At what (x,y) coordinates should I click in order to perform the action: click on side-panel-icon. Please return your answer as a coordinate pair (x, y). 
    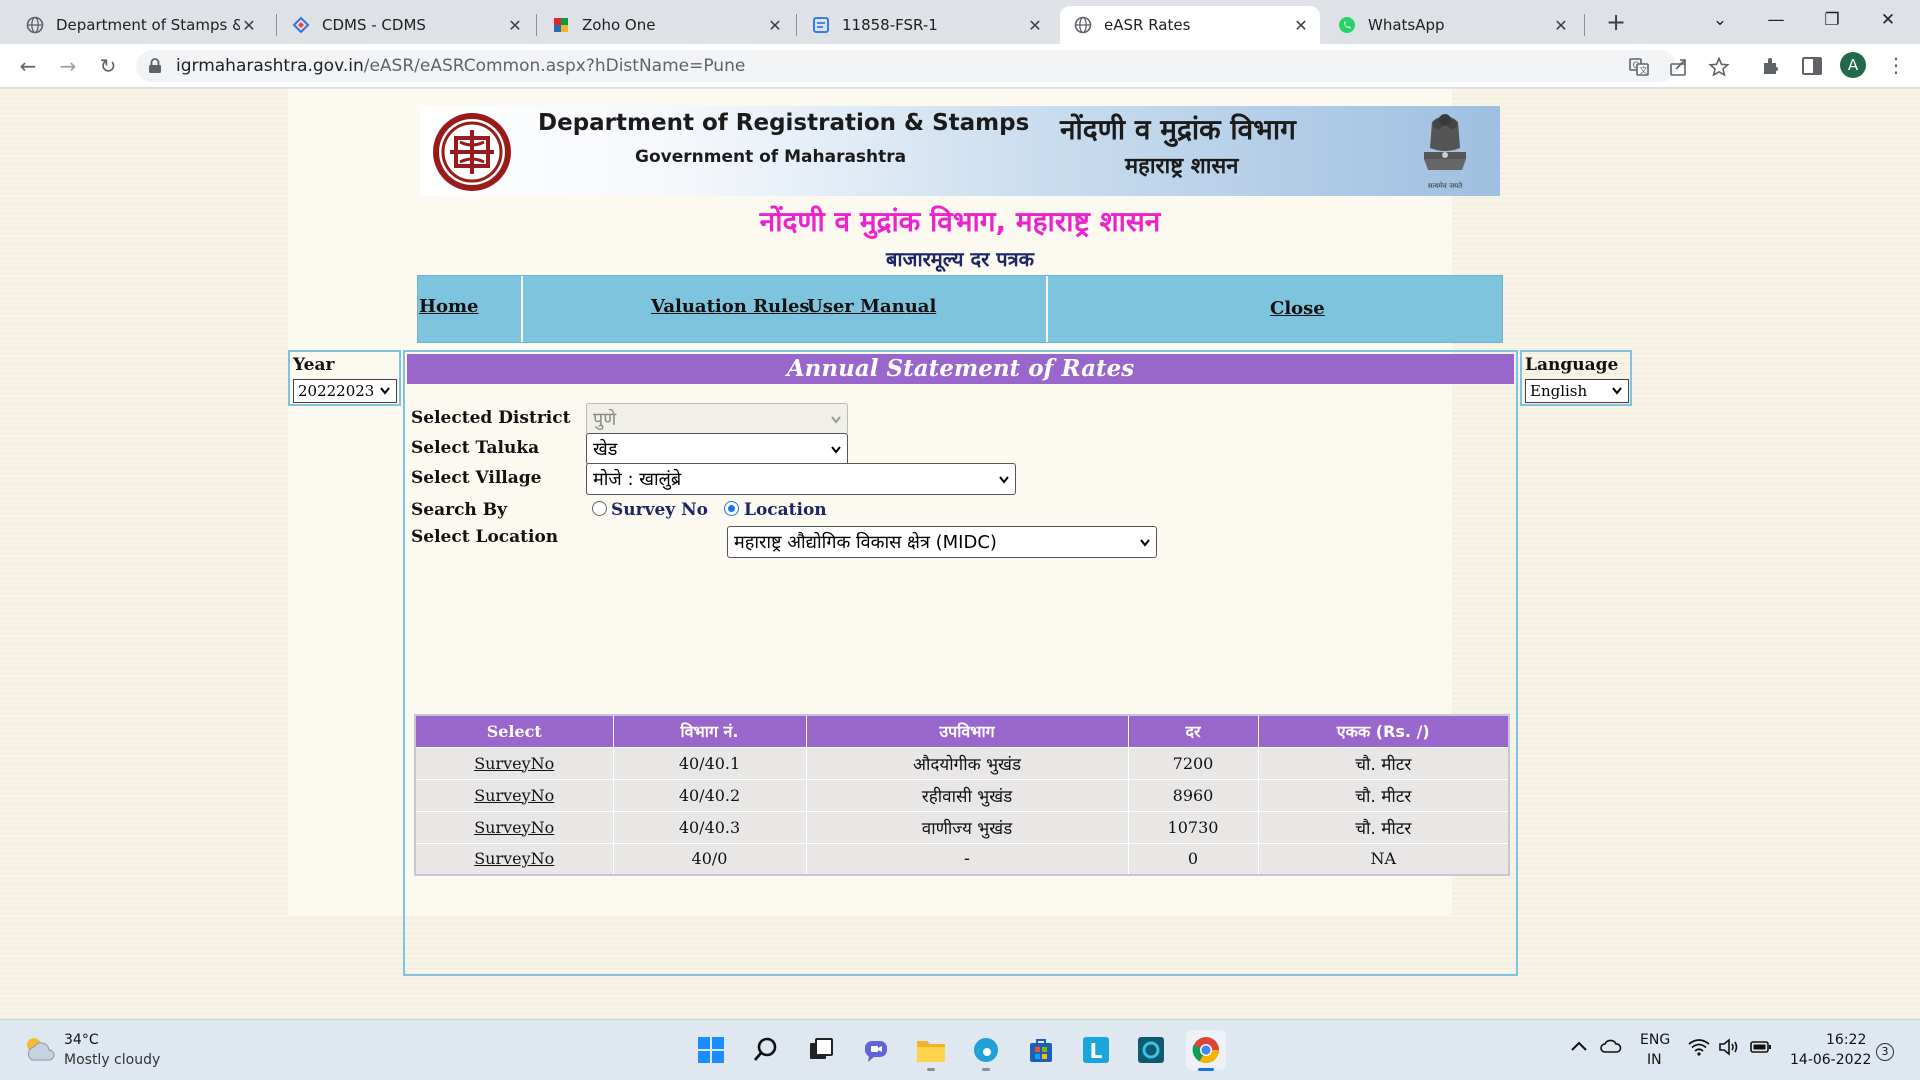
    Looking at the image, I should click on (1812, 66).